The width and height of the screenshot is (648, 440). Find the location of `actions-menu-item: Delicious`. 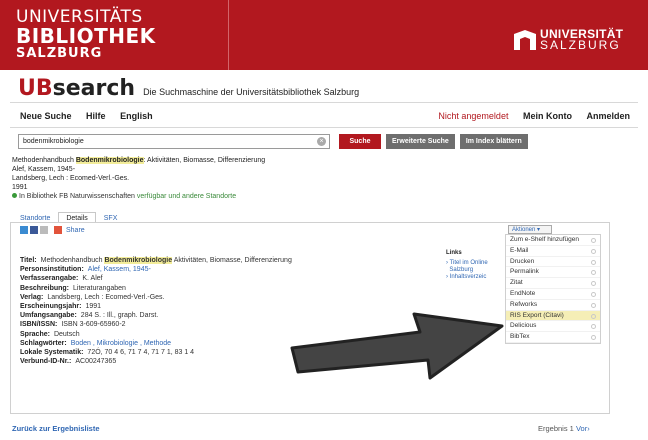

actions-menu-item: Delicious is located at coordinates (553, 327).